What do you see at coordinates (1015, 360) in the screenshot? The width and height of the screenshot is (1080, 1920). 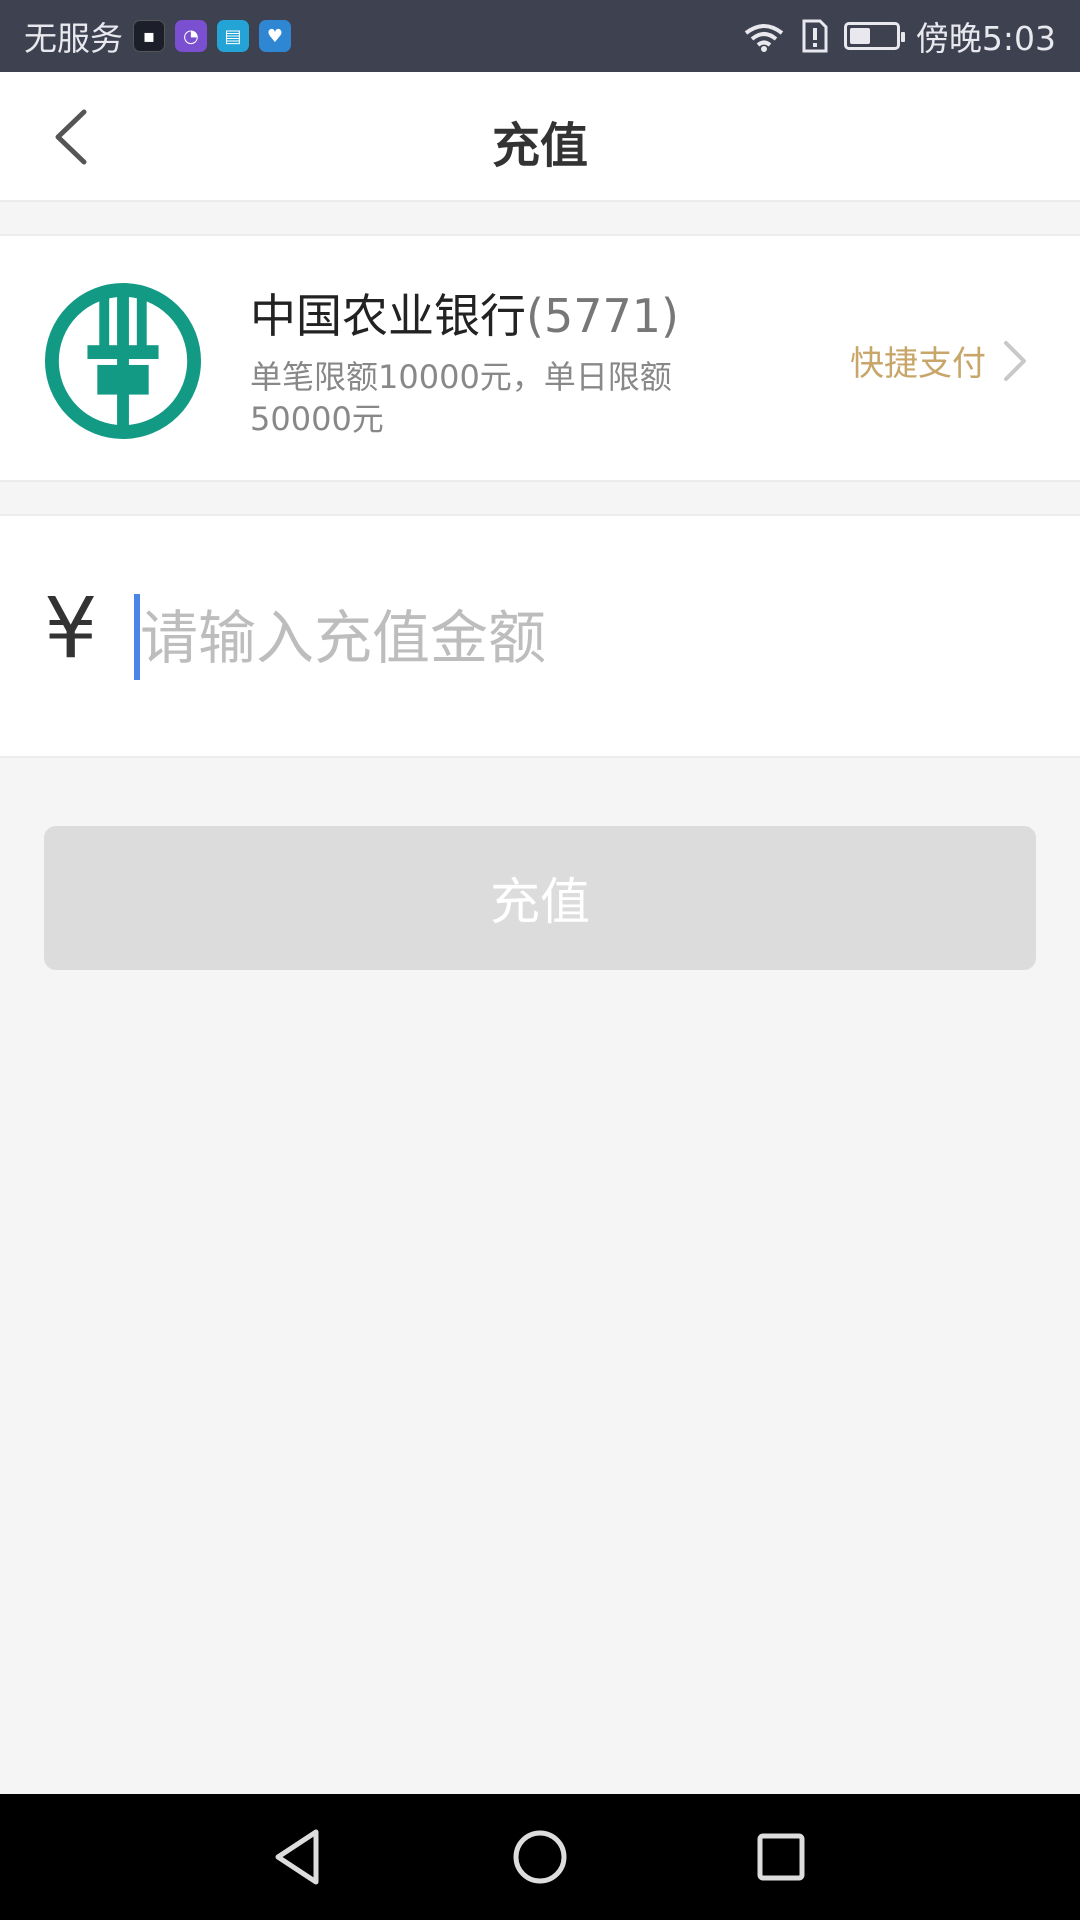 I see `chevron-right-icon` at bounding box center [1015, 360].